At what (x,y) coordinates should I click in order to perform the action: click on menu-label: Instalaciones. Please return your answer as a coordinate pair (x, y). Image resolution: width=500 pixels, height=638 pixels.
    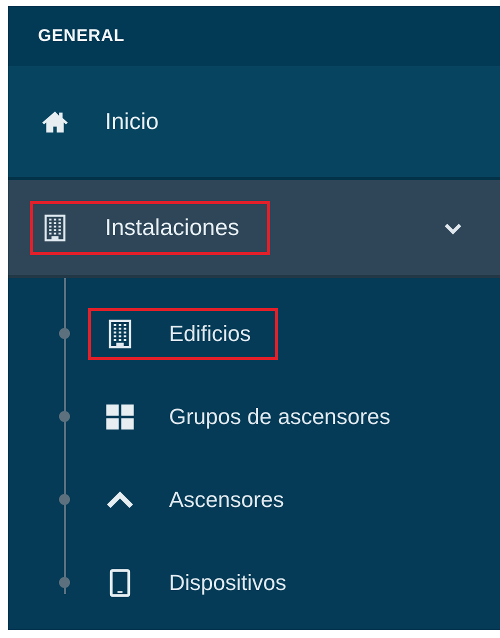
    Looking at the image, I should click on (172, 227).